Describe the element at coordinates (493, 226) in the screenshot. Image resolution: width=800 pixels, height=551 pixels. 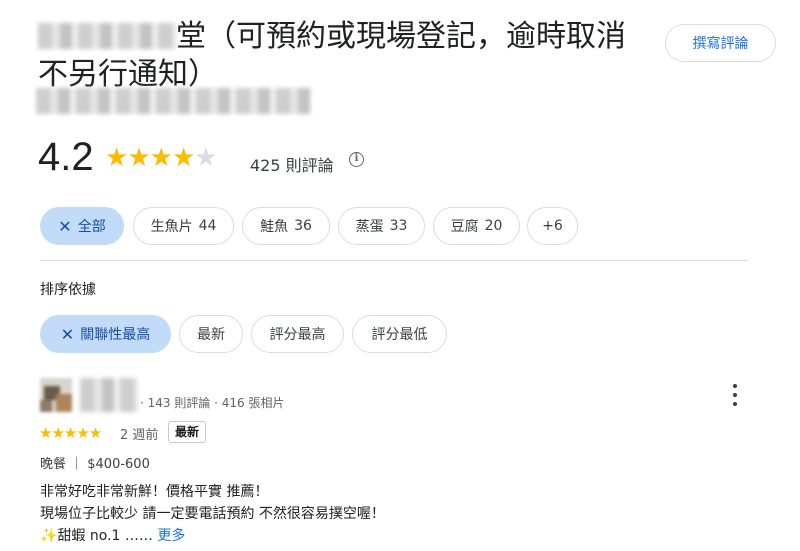
I see `chip-count: 20` at that location.